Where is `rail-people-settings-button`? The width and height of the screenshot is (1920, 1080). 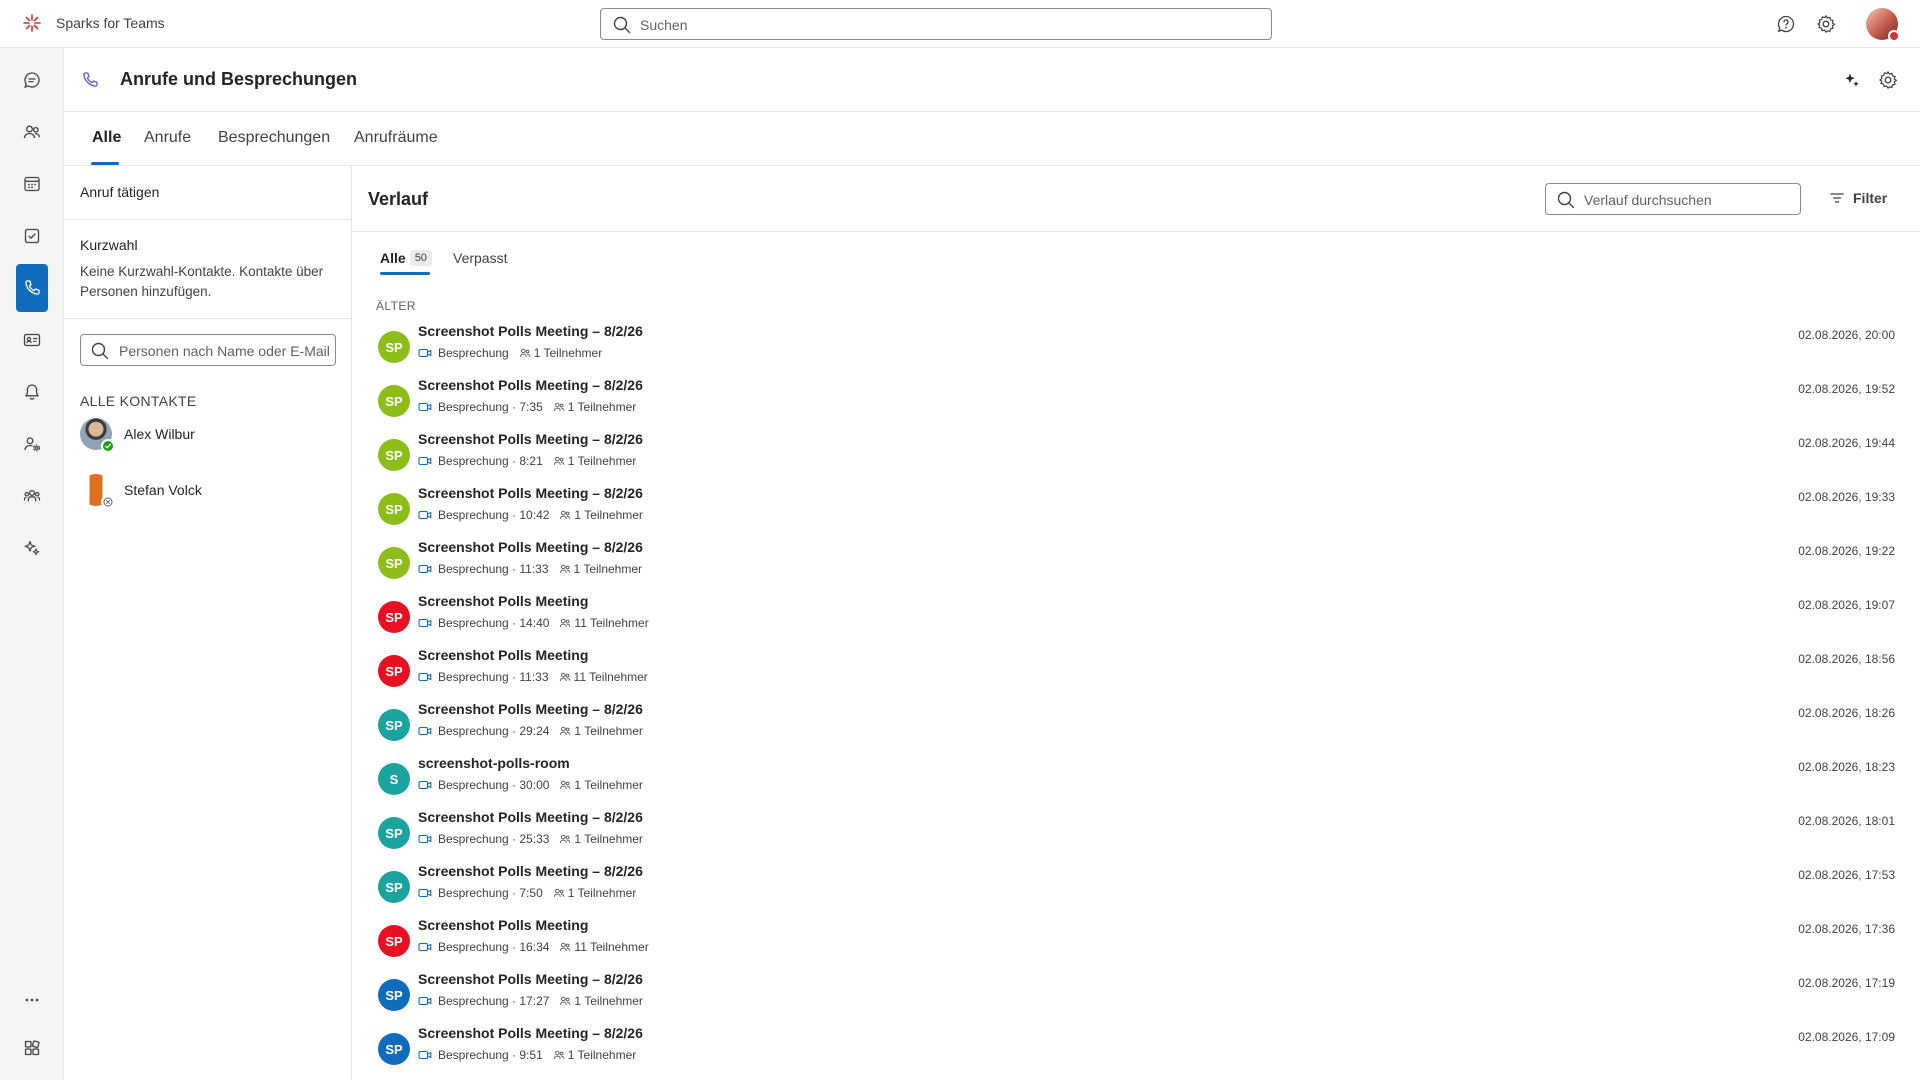 rail-people-settings-button is located at coordinates (32, 444).